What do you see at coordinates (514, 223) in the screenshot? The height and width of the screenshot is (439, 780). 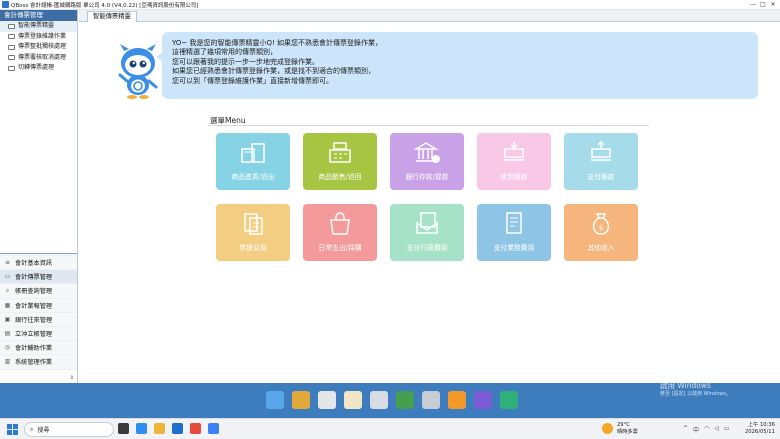 I see `invoice-icon` at bounding box center [514, 223].